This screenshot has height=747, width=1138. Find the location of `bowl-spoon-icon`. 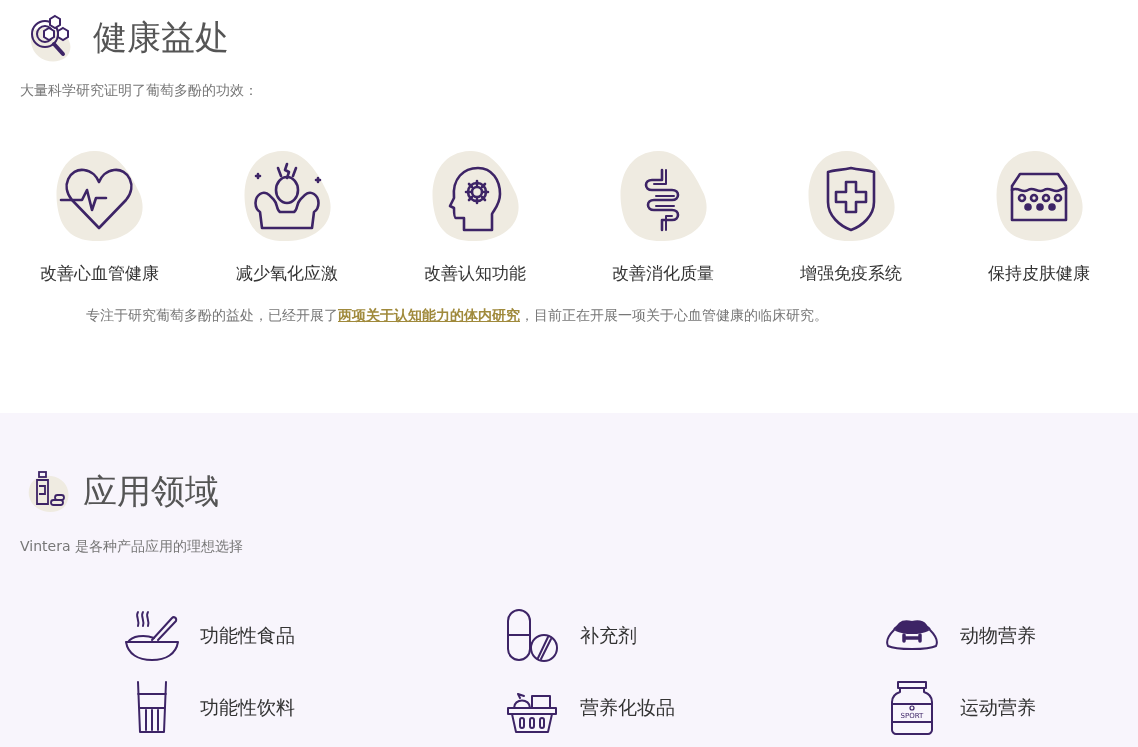

bowl-spoon-icon is located at coordinates (152, 636).